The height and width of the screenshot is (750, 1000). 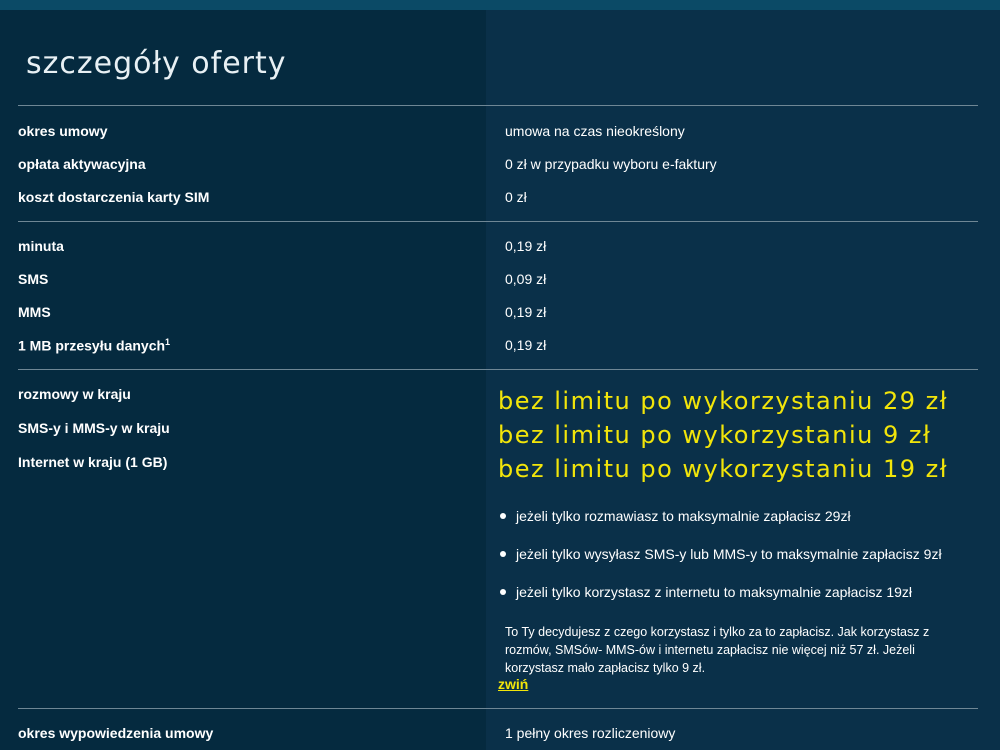 I want to click on notice-period-label: okres wypowiedzenia umowy, so click(x=116, y=733).